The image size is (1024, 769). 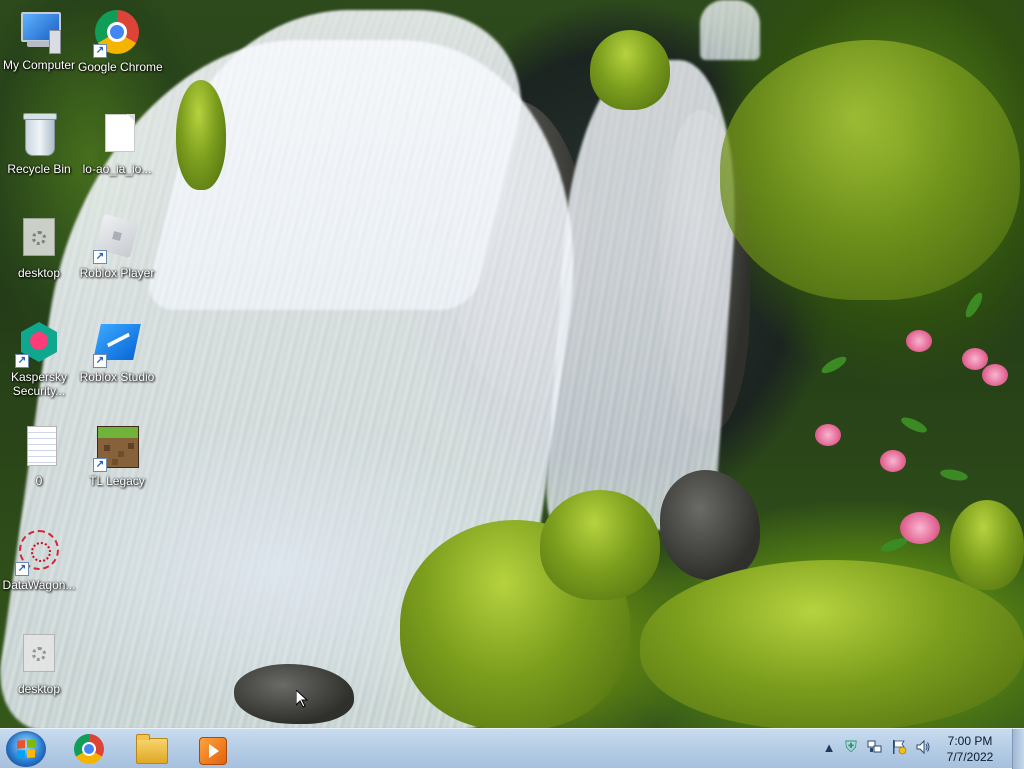 What do you see at coordinates (730, 30) in the screenshot?
I see `waterfall-top` at bounding box center [730, 30].